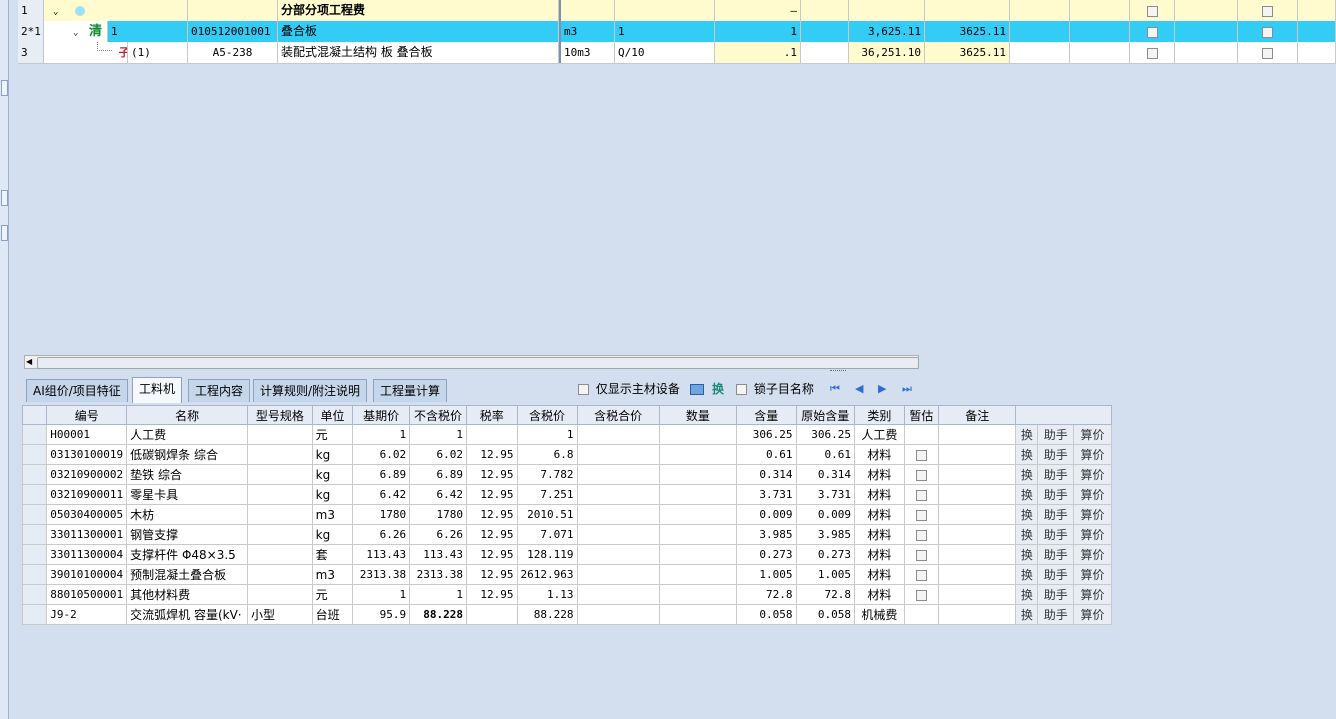 This screenshot has height=719, width=1336. Describe the element at coordinates (766, 474) in the screenshot. I see `content-cell: 0.314` at that location.